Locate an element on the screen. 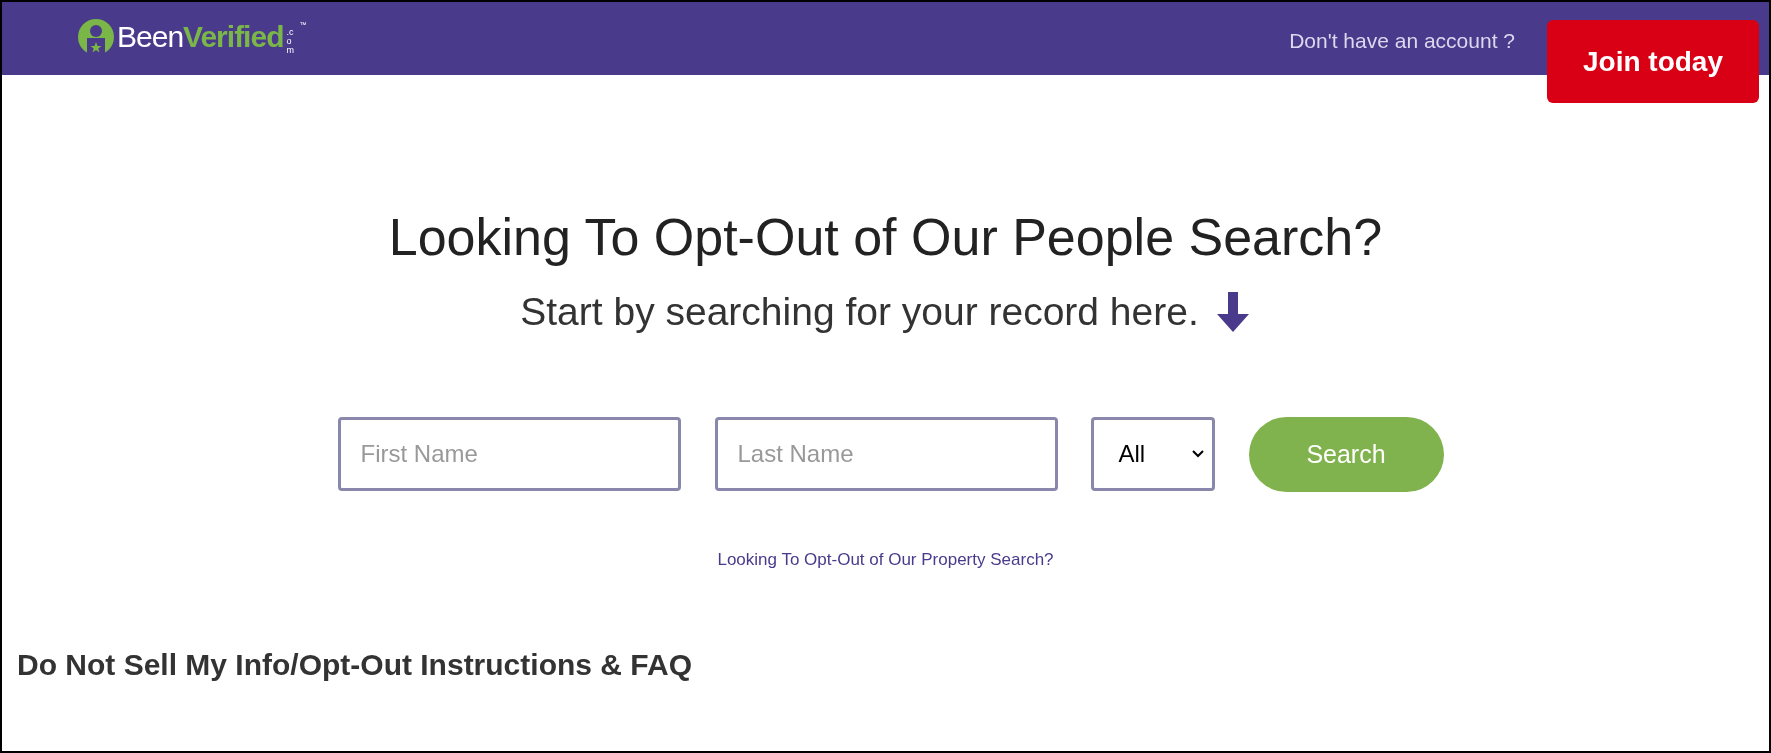 The image size is (1771, 753). page-subtitle: Start by searching for your record here. is located at coordinates (859, 312).